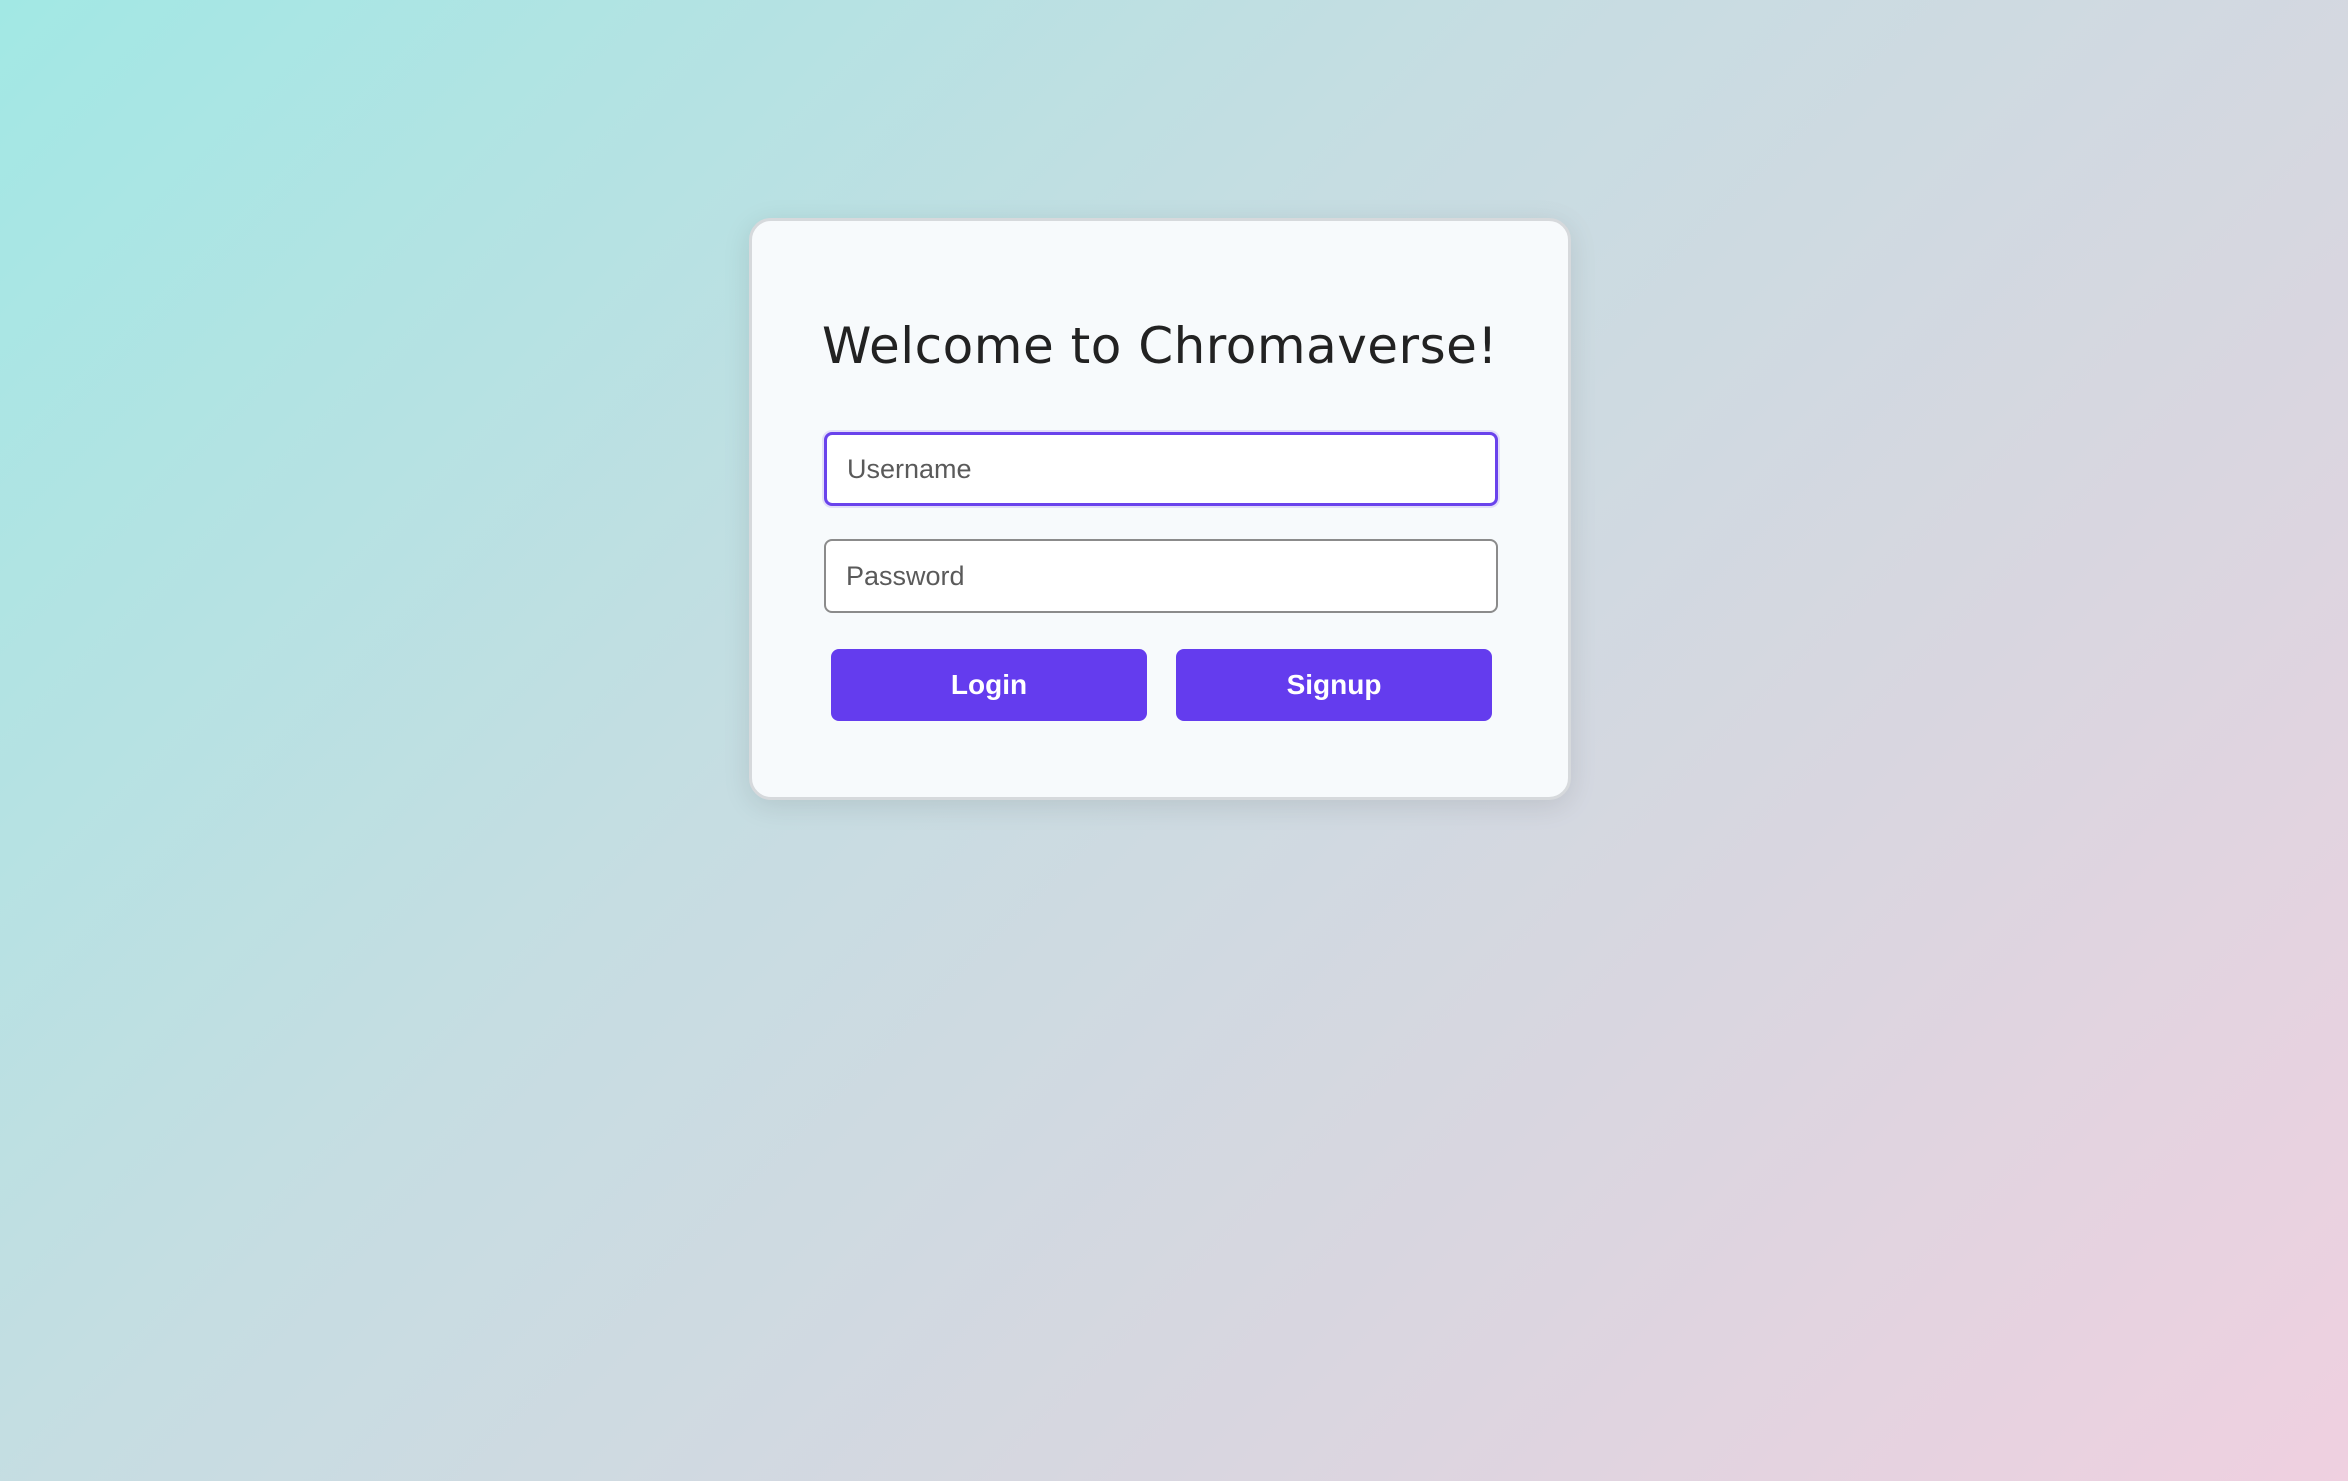 The image size is (2348, 1481). I want to click on page-title: Welcome to Chromaverse!, so click(1160, 346).